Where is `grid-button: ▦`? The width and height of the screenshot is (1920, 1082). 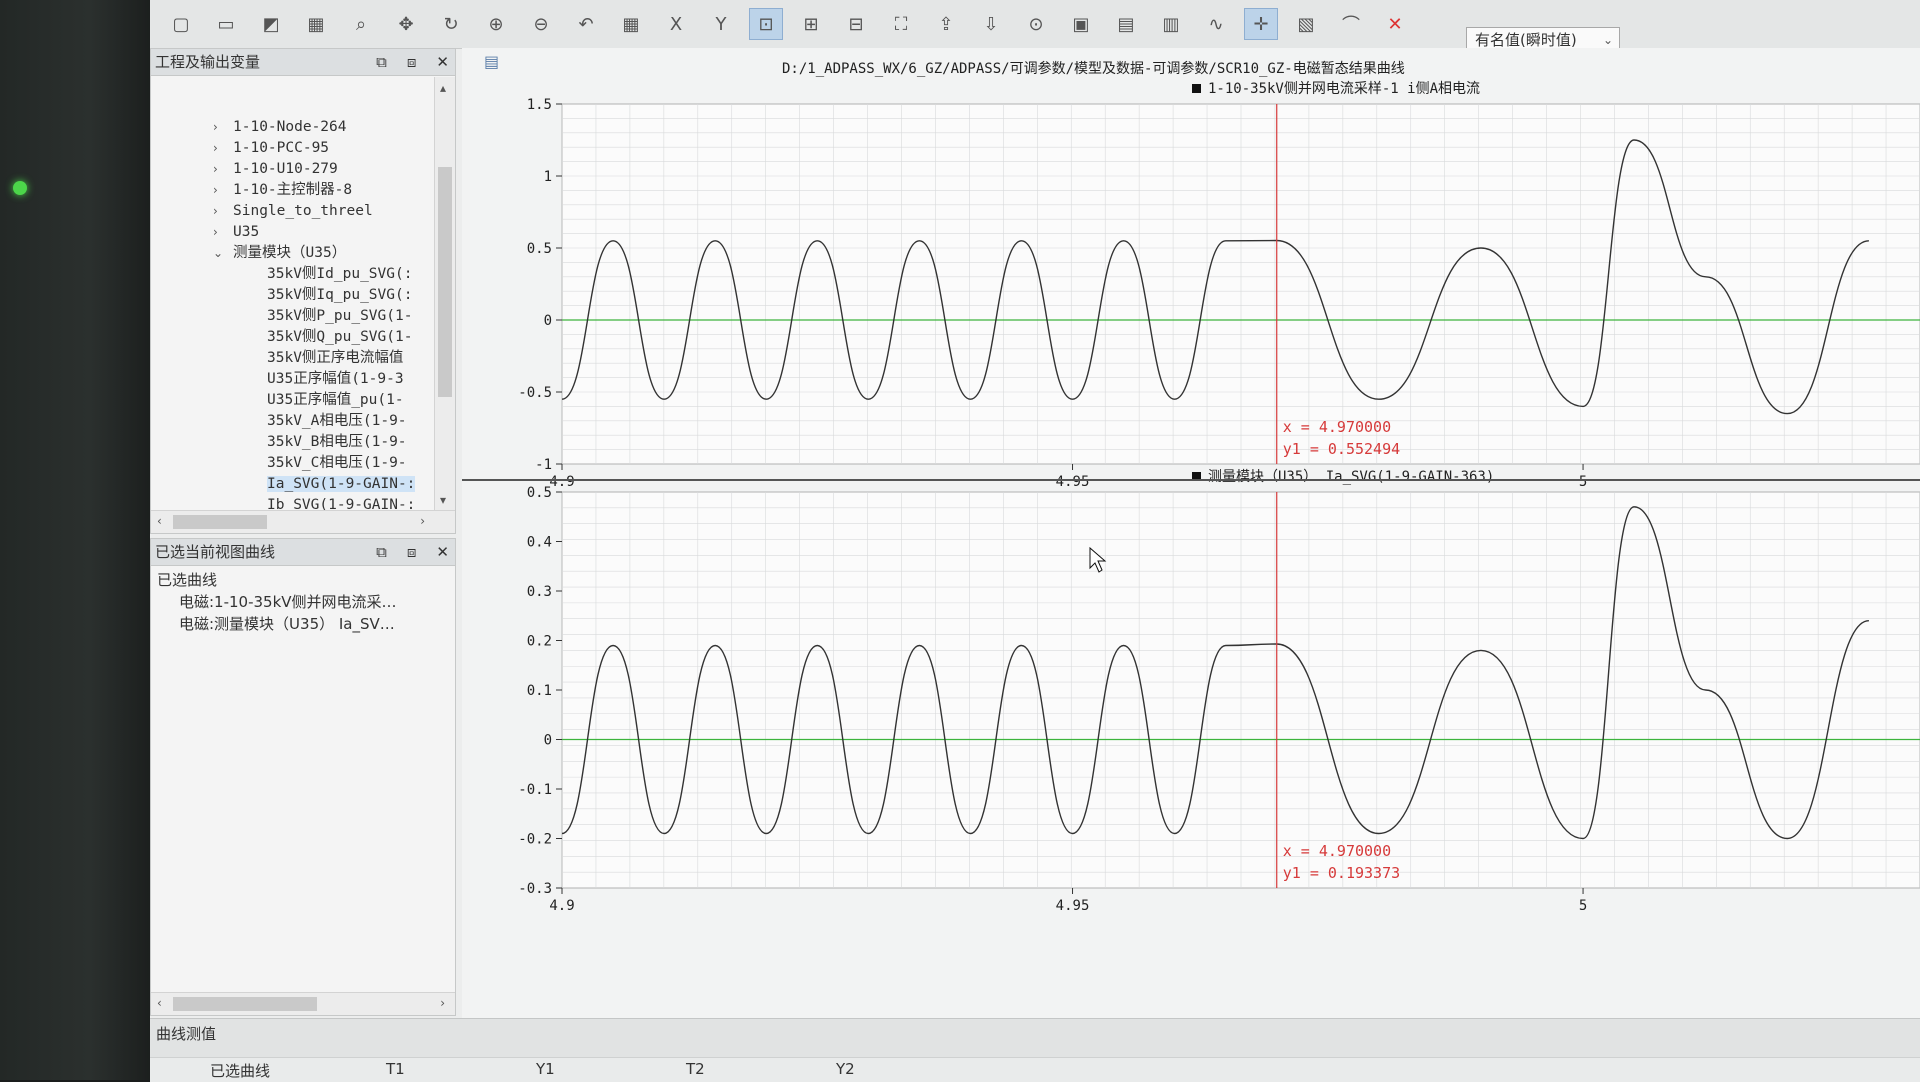 grid-button: ▦ is located at coordinates (631, 24).